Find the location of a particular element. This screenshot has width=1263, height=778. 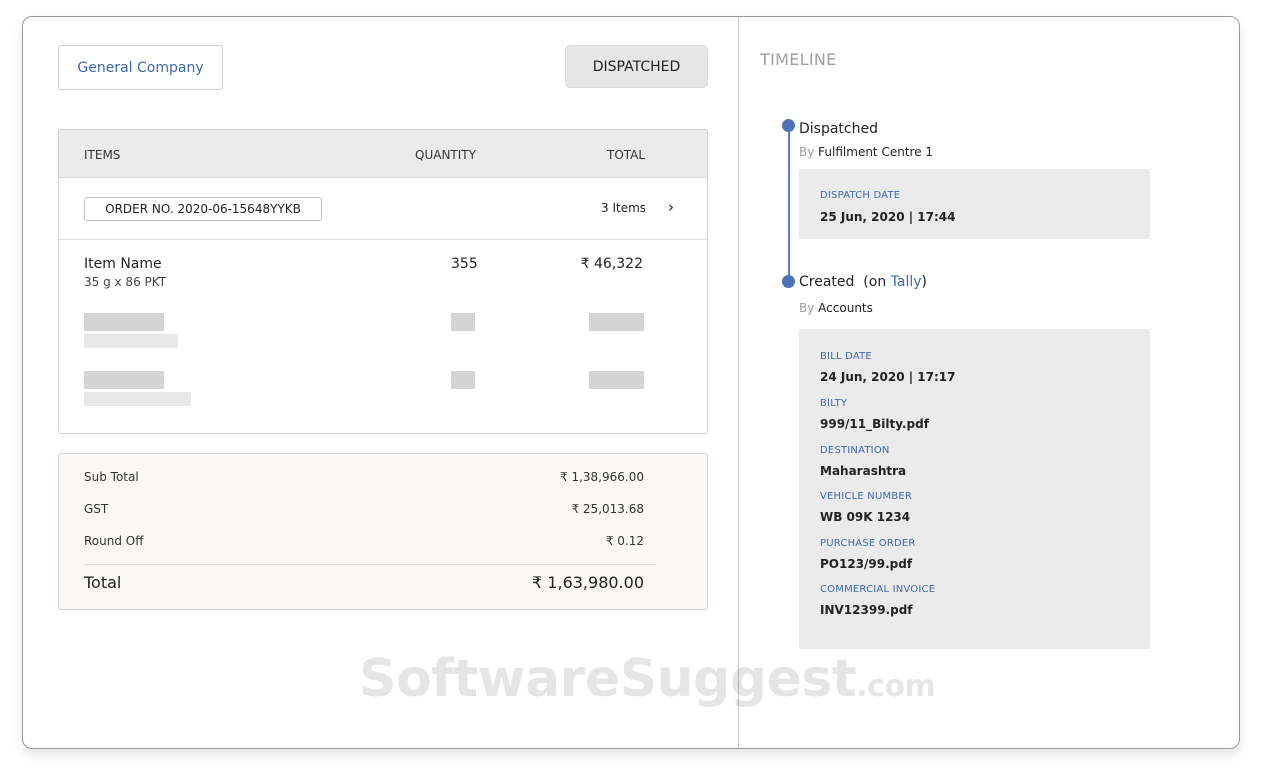

detail-value: 25 Jun, 2020 | 17:44 is located at coordinates (888, 217).